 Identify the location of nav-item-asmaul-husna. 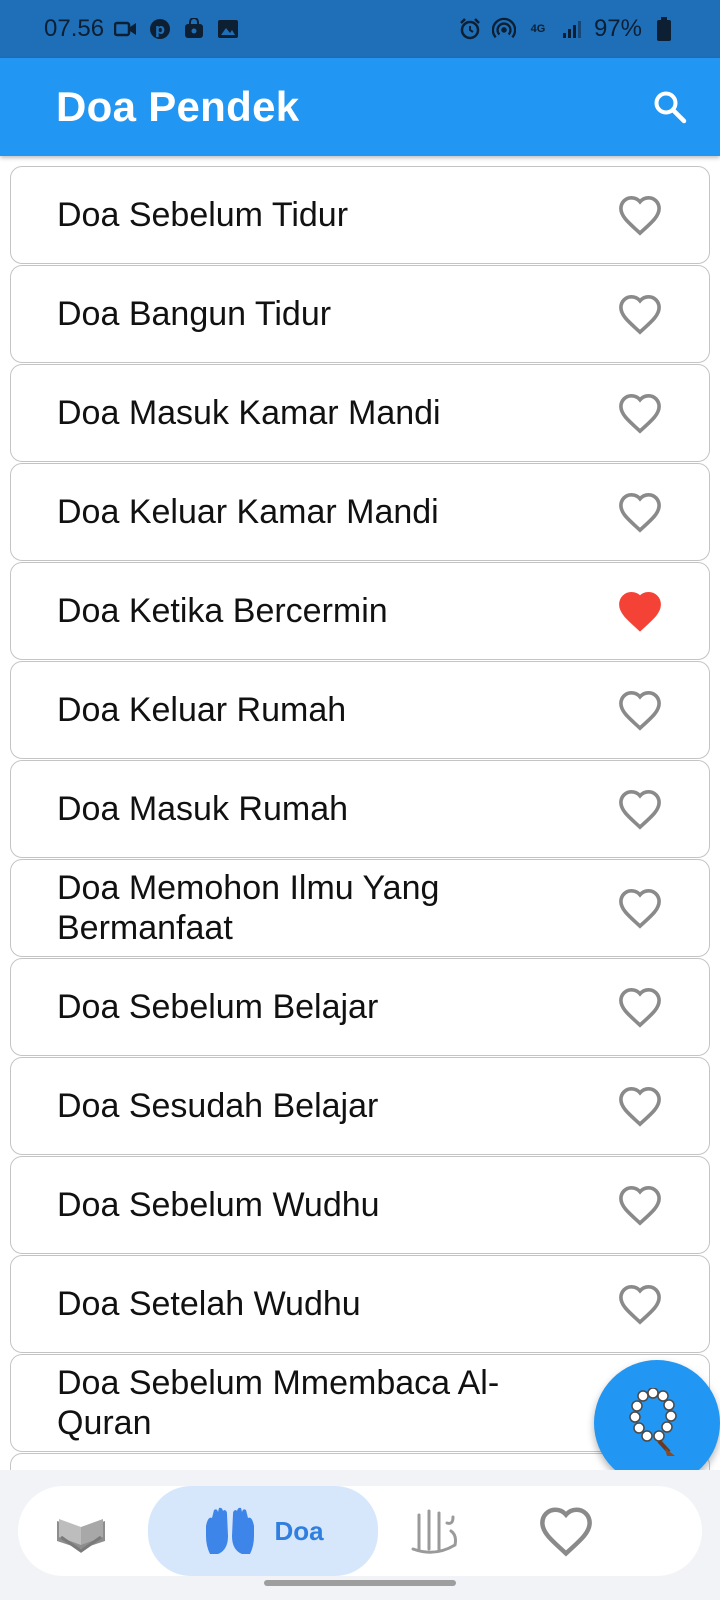
(435, 1531).